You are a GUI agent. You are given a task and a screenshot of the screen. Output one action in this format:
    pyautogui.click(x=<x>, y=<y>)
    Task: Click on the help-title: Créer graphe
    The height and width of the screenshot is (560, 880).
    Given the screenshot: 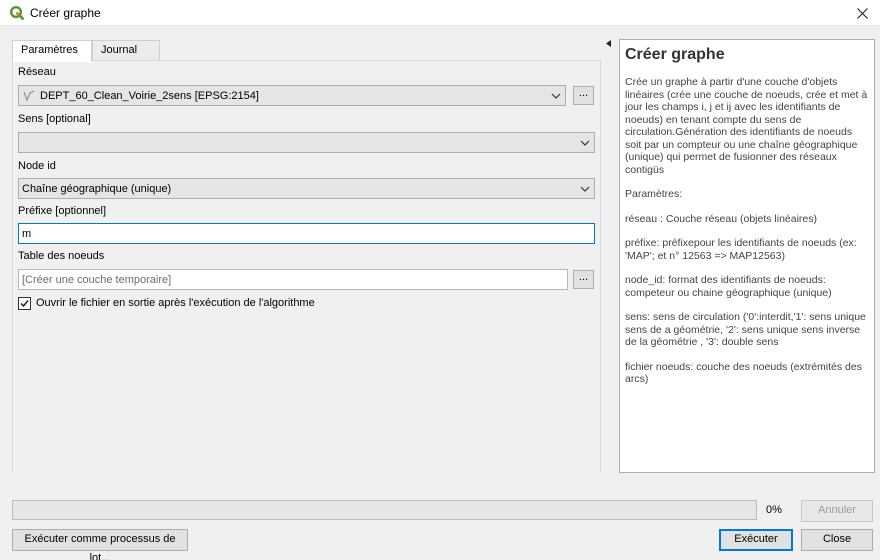 What is the action you would take?
    pyautogui.click(x=675, y=54)
    